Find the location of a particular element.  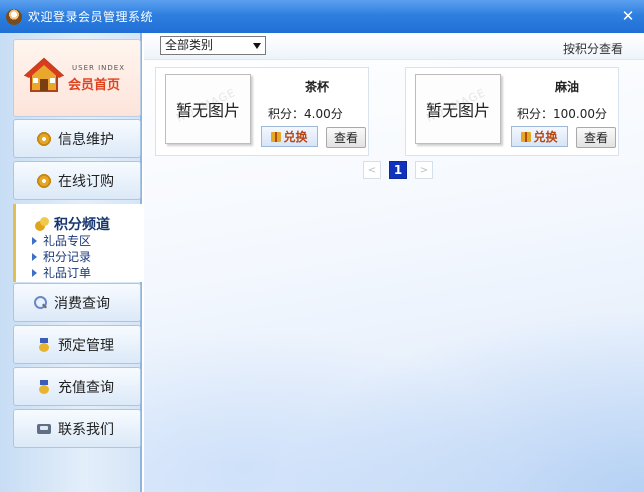

sidebar-subitem-gift-orders: 礼品订单 is located at coordinates (61, 273).